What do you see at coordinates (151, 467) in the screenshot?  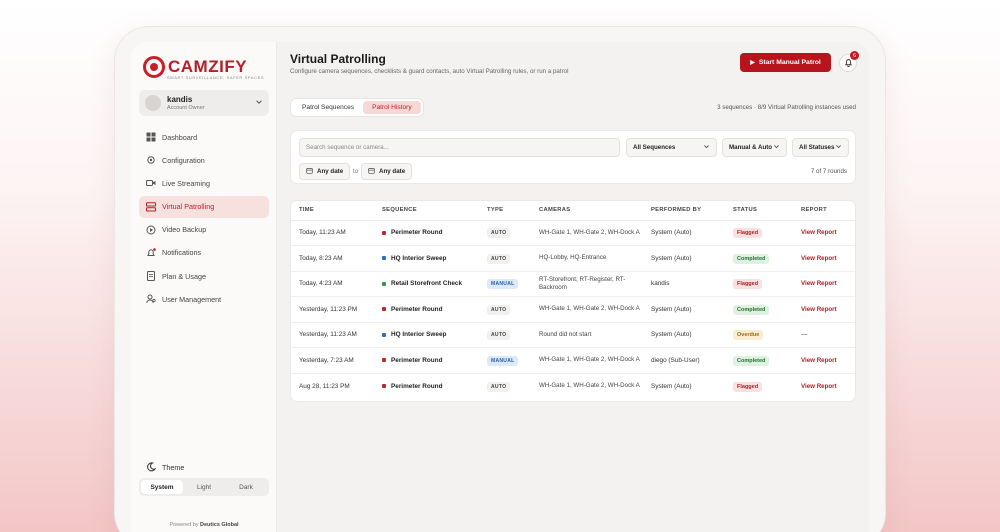 I see `moon-icon` at bounding box center [151, 467].